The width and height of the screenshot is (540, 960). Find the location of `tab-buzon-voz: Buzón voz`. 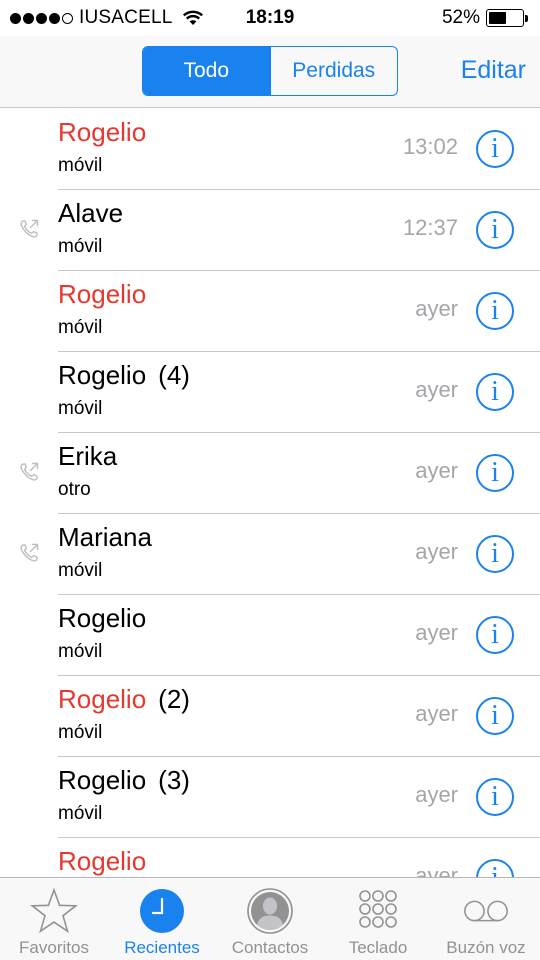

tab-buzon-voz: Buzón voz is located at coordinates (486, 919).